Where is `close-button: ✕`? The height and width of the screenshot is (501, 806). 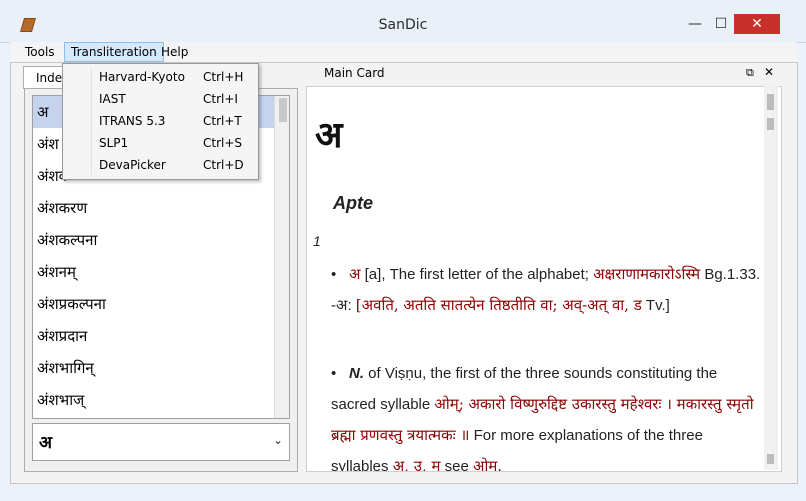
close-button: ✕ is located at coordinates (757, 24).